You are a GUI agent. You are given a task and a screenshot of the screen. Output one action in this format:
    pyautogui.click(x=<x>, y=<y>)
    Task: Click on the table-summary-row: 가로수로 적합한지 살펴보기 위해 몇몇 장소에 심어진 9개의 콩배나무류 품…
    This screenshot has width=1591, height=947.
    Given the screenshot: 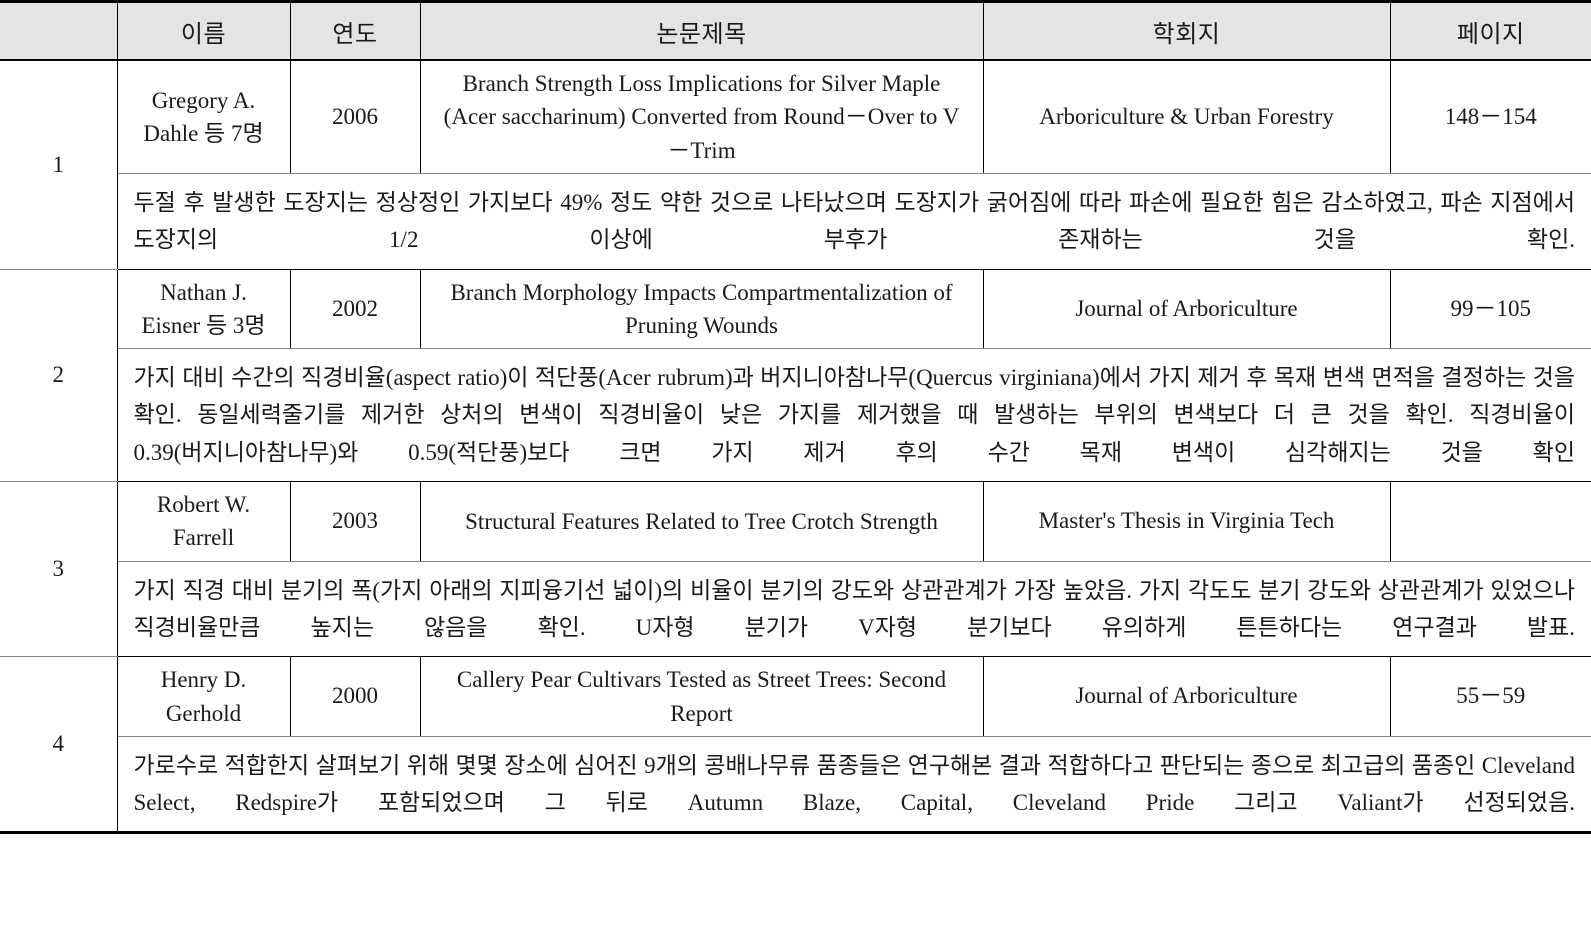 What is the action you would take?
    pyautogui.click(x=795, y=785)
    